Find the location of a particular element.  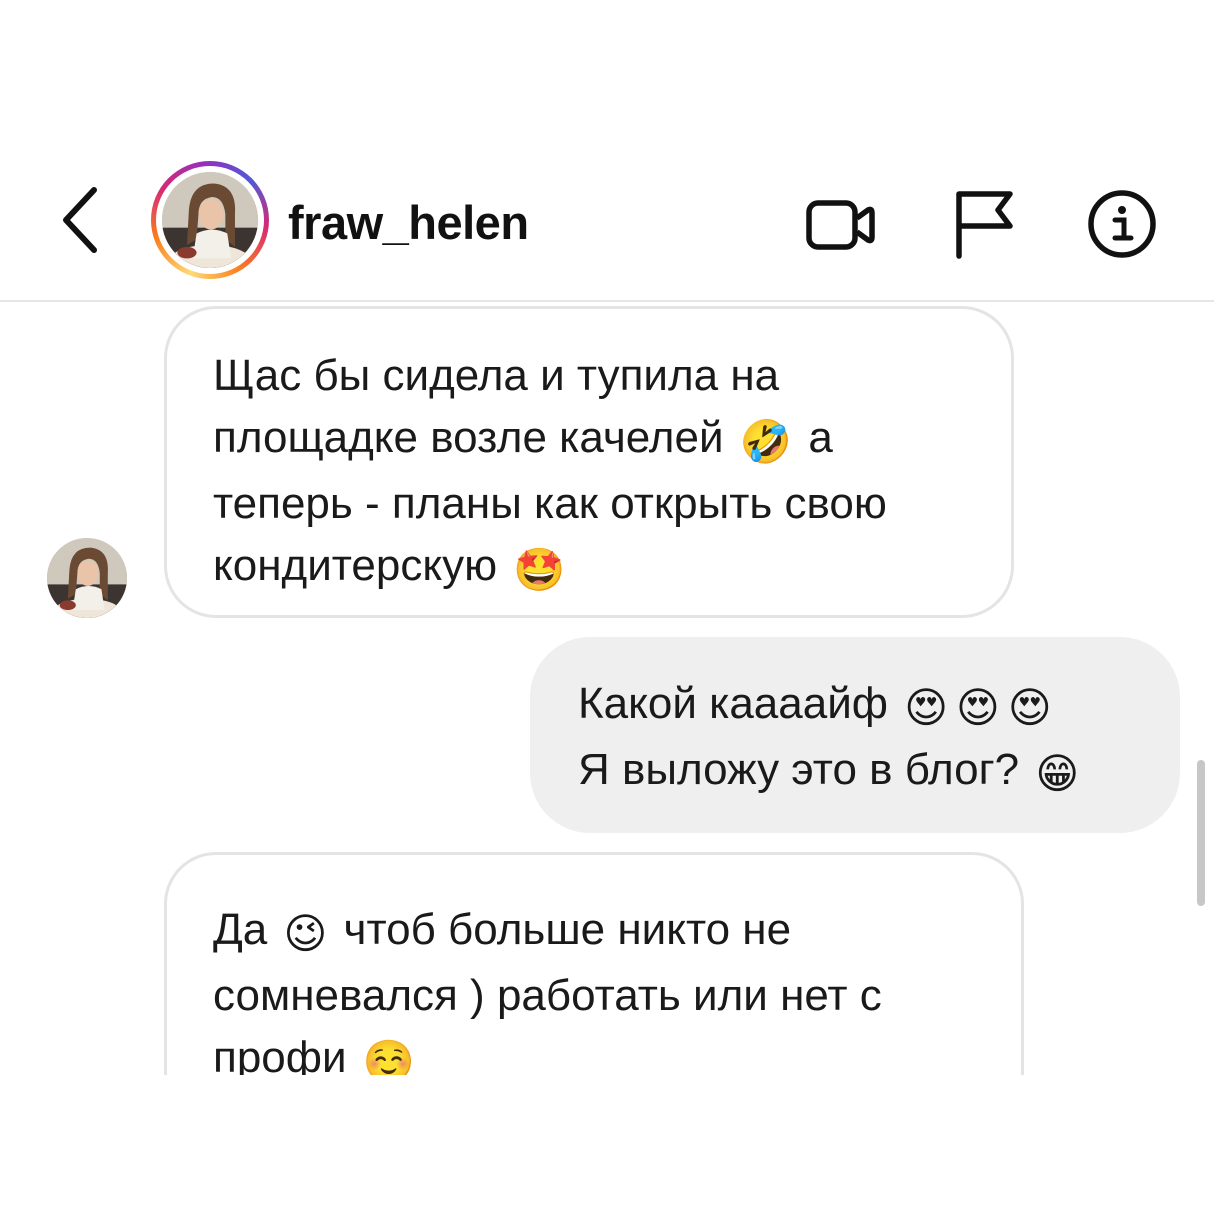

video-call-button is located at coordinates (840, 224).